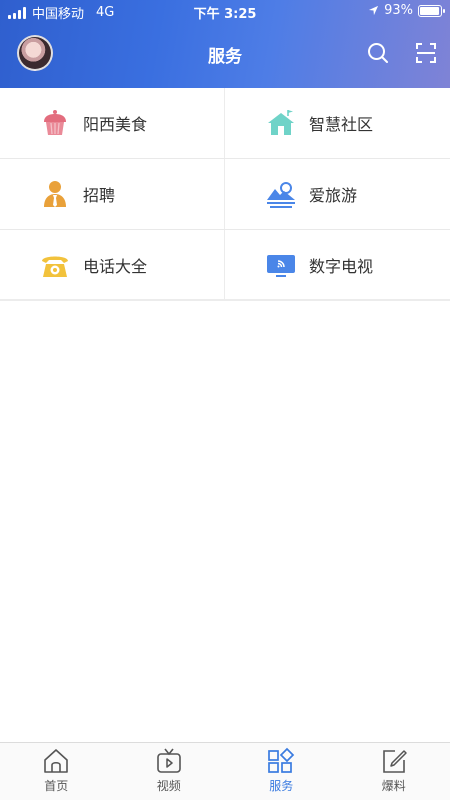 Image resolution: width=450 pixels, height=800 pixels. I want to click on tab-label: 视频, so click(168, 786).